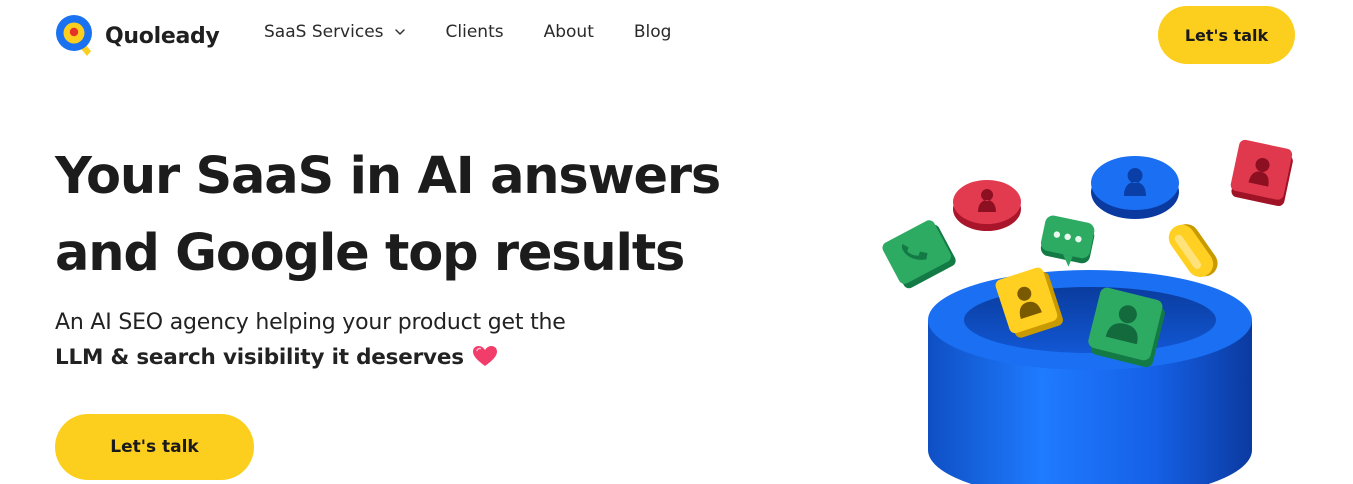 The width and height of the screenshot is (1353, 484). Describe the element at coordinates (399, 32) in the screenshot. I see `chevron-down-icon` at that location.